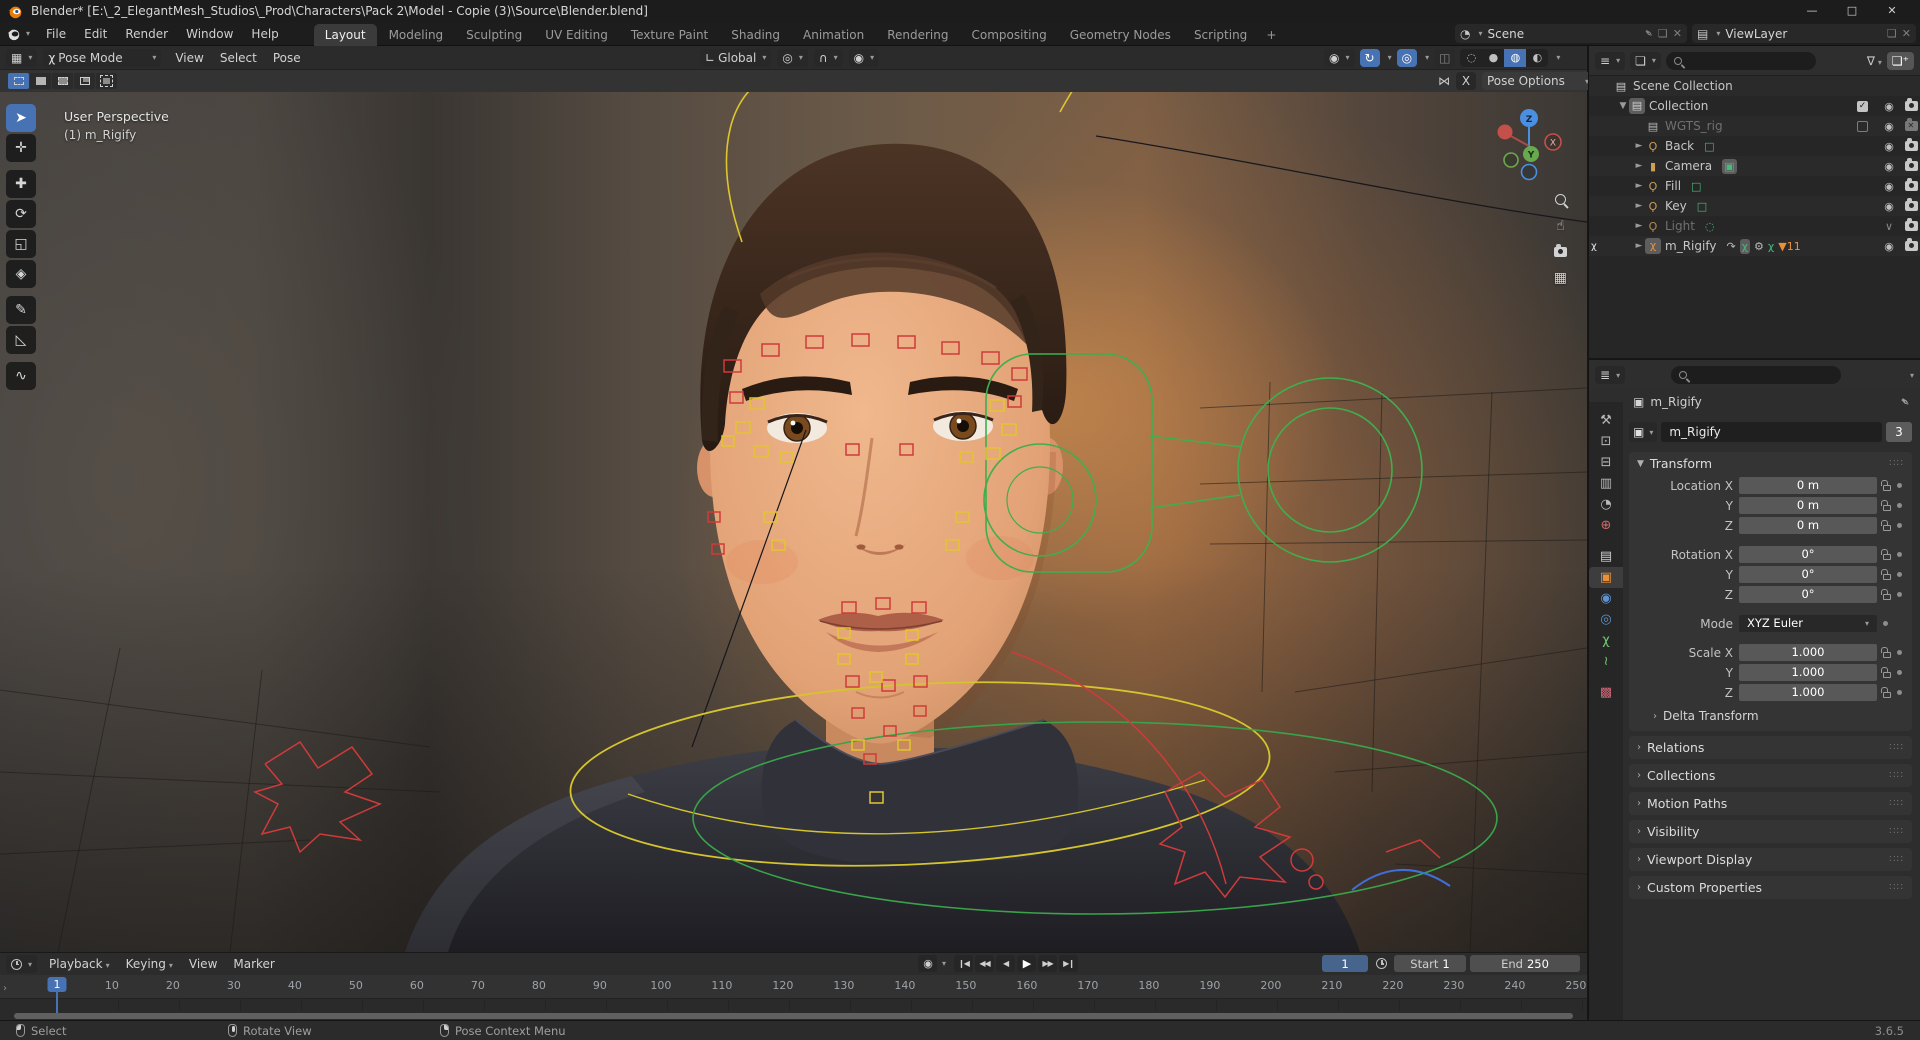  Describe the element at coordinates (1529, 146) in the screenshot. I see `navigation-gizmo: Z Y X` at that location.